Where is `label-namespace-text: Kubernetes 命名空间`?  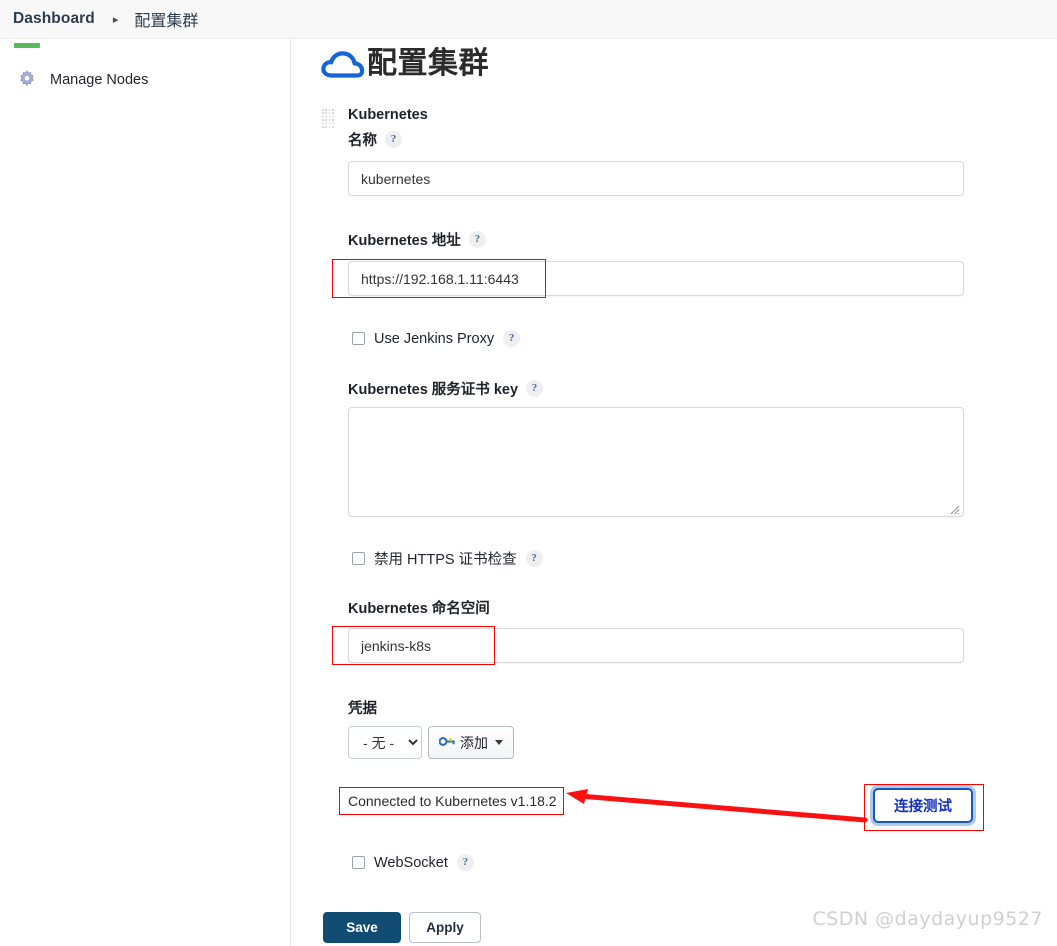 label-namespace-text: Kubernetes 命名空间 is located at coordinates (419, 609).